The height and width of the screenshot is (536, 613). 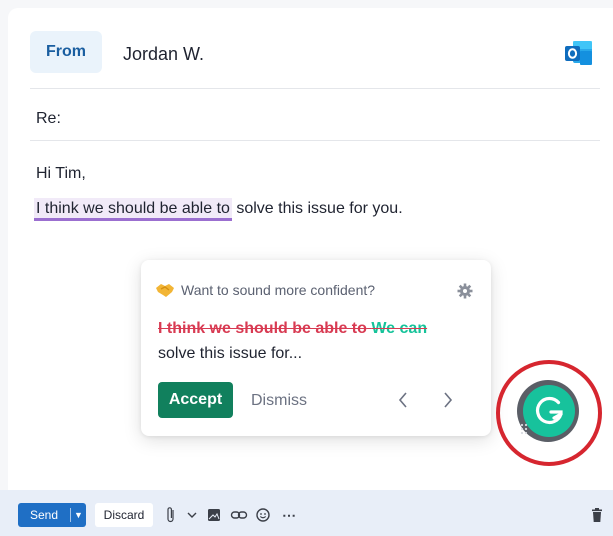 What do you see at coordinates (195, 400) in the screenshot?
I see `accept-button: Accept` at bounding box center [195, 400].